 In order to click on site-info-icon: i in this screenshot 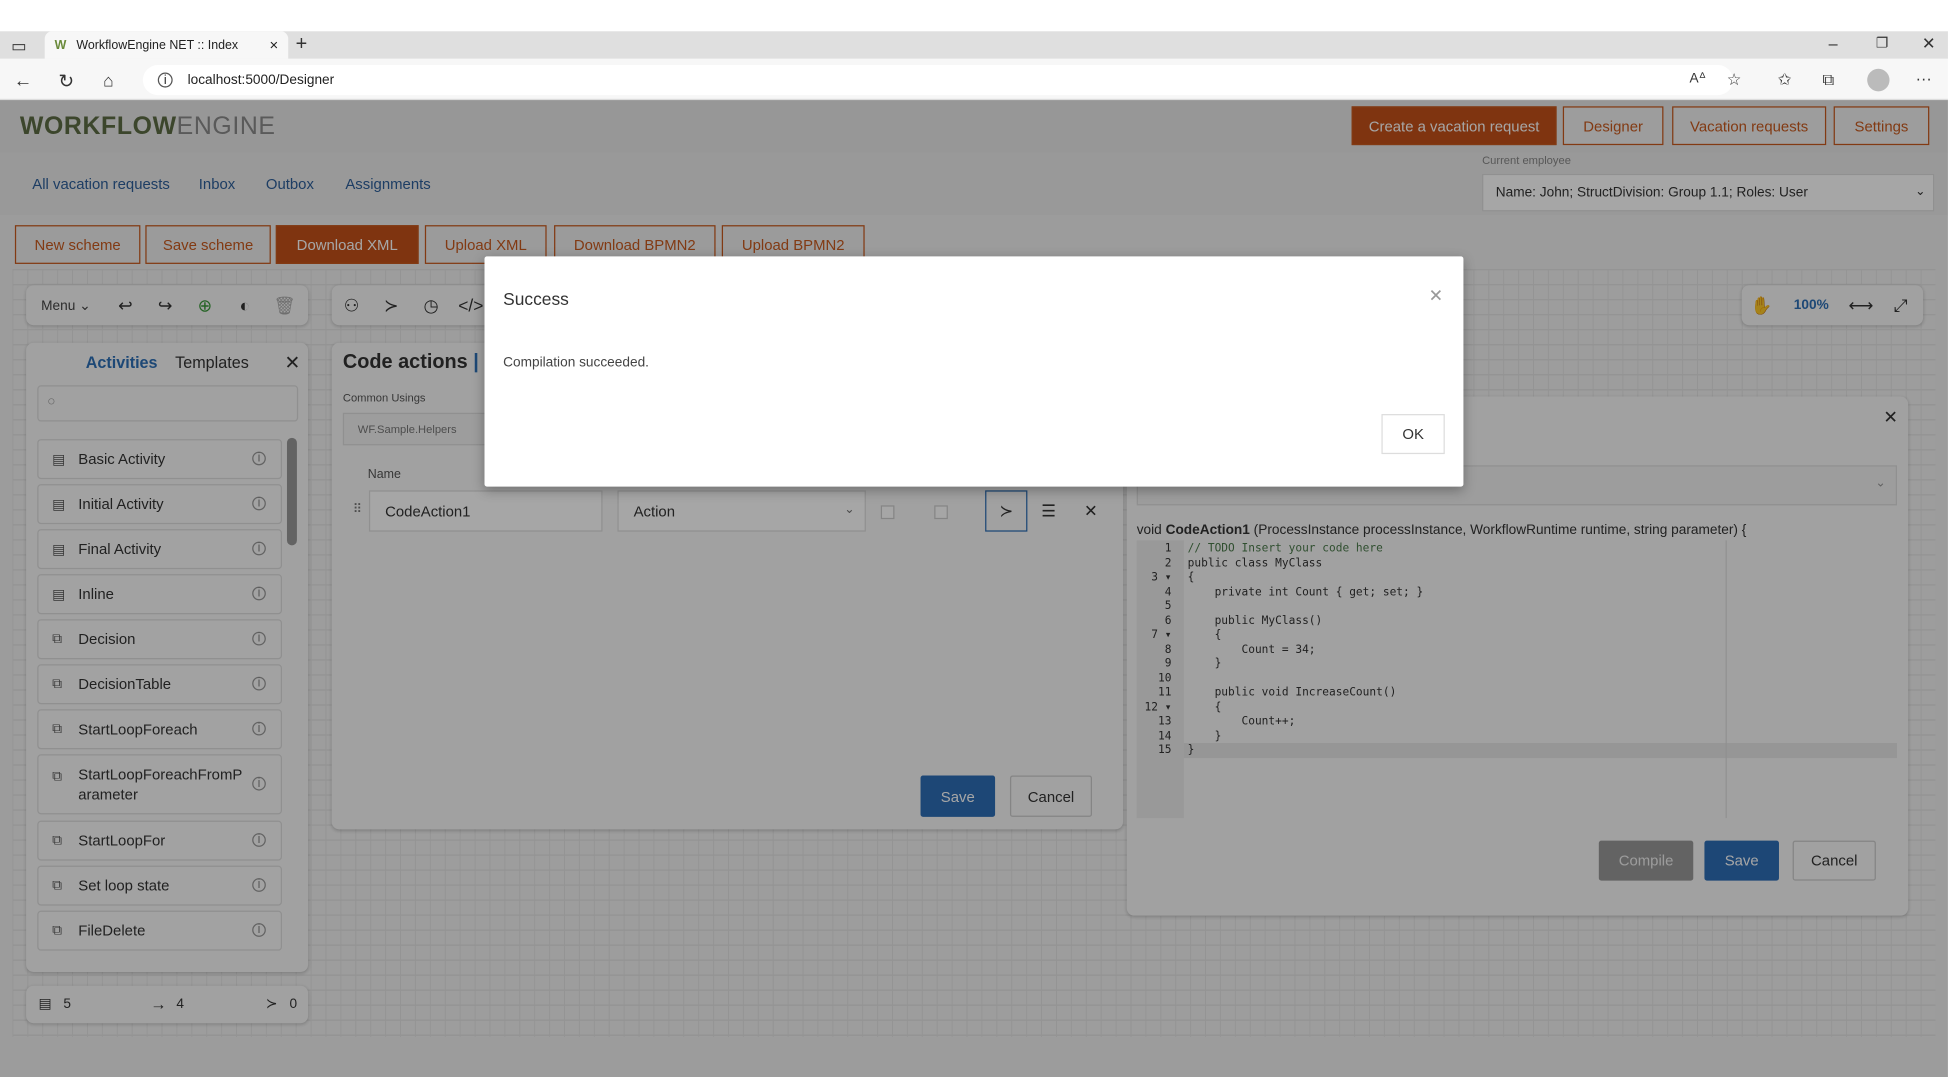, I will do `click(165, 80)`.